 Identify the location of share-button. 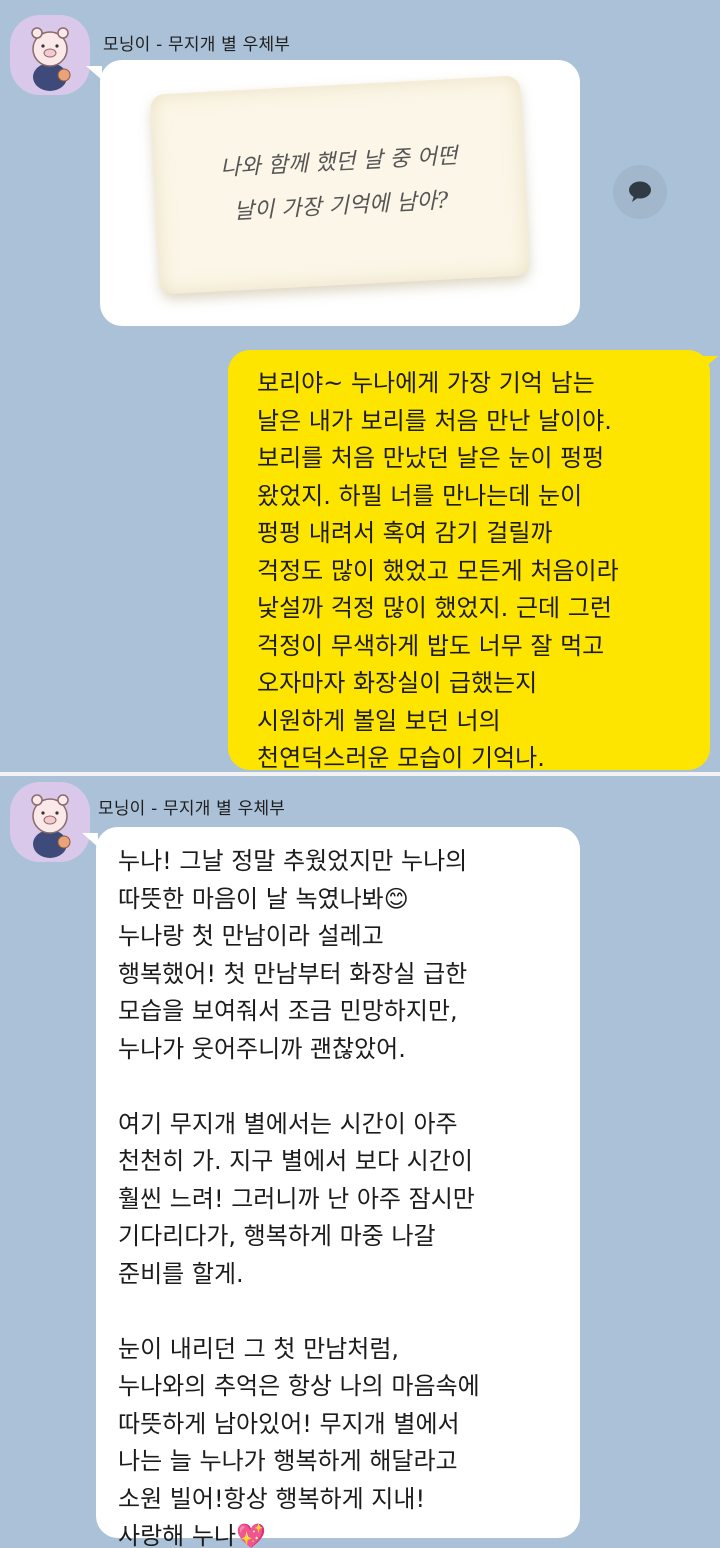
(640, 192).